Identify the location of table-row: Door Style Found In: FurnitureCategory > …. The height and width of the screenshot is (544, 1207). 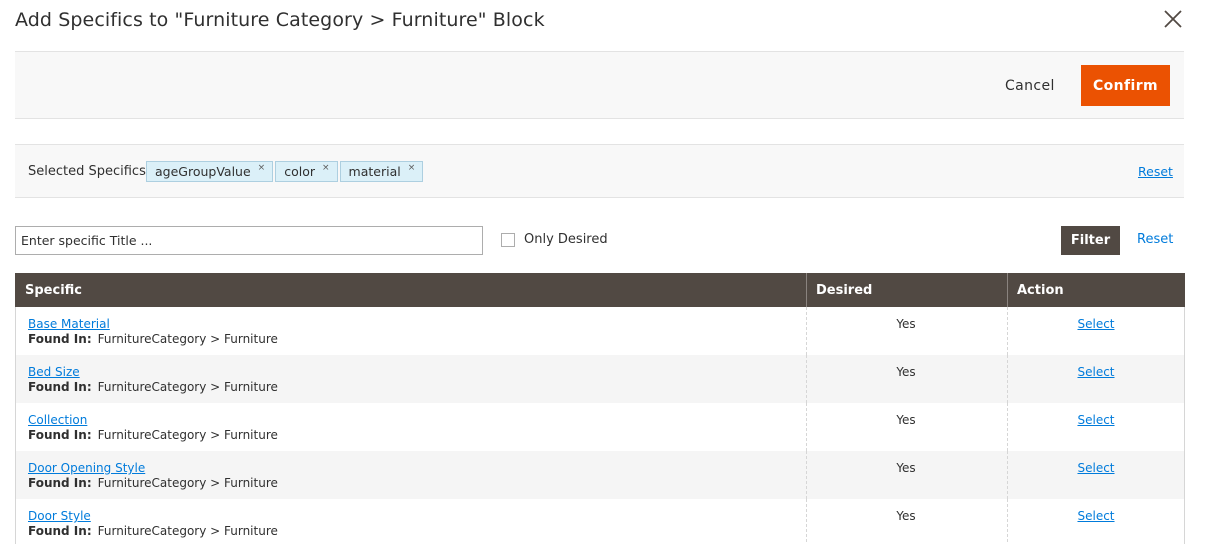
(600, 521).